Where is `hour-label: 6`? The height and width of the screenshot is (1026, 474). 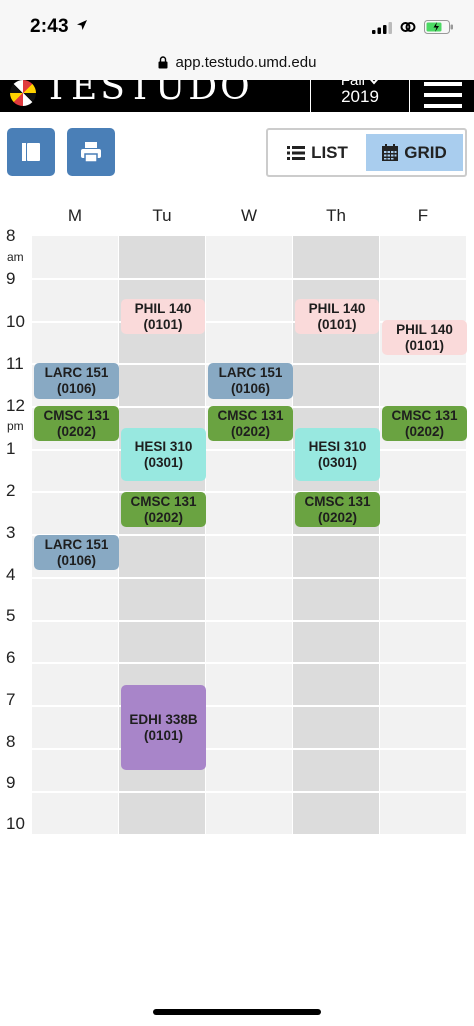
hour-label: 6 is located at coordinates (11, 657).